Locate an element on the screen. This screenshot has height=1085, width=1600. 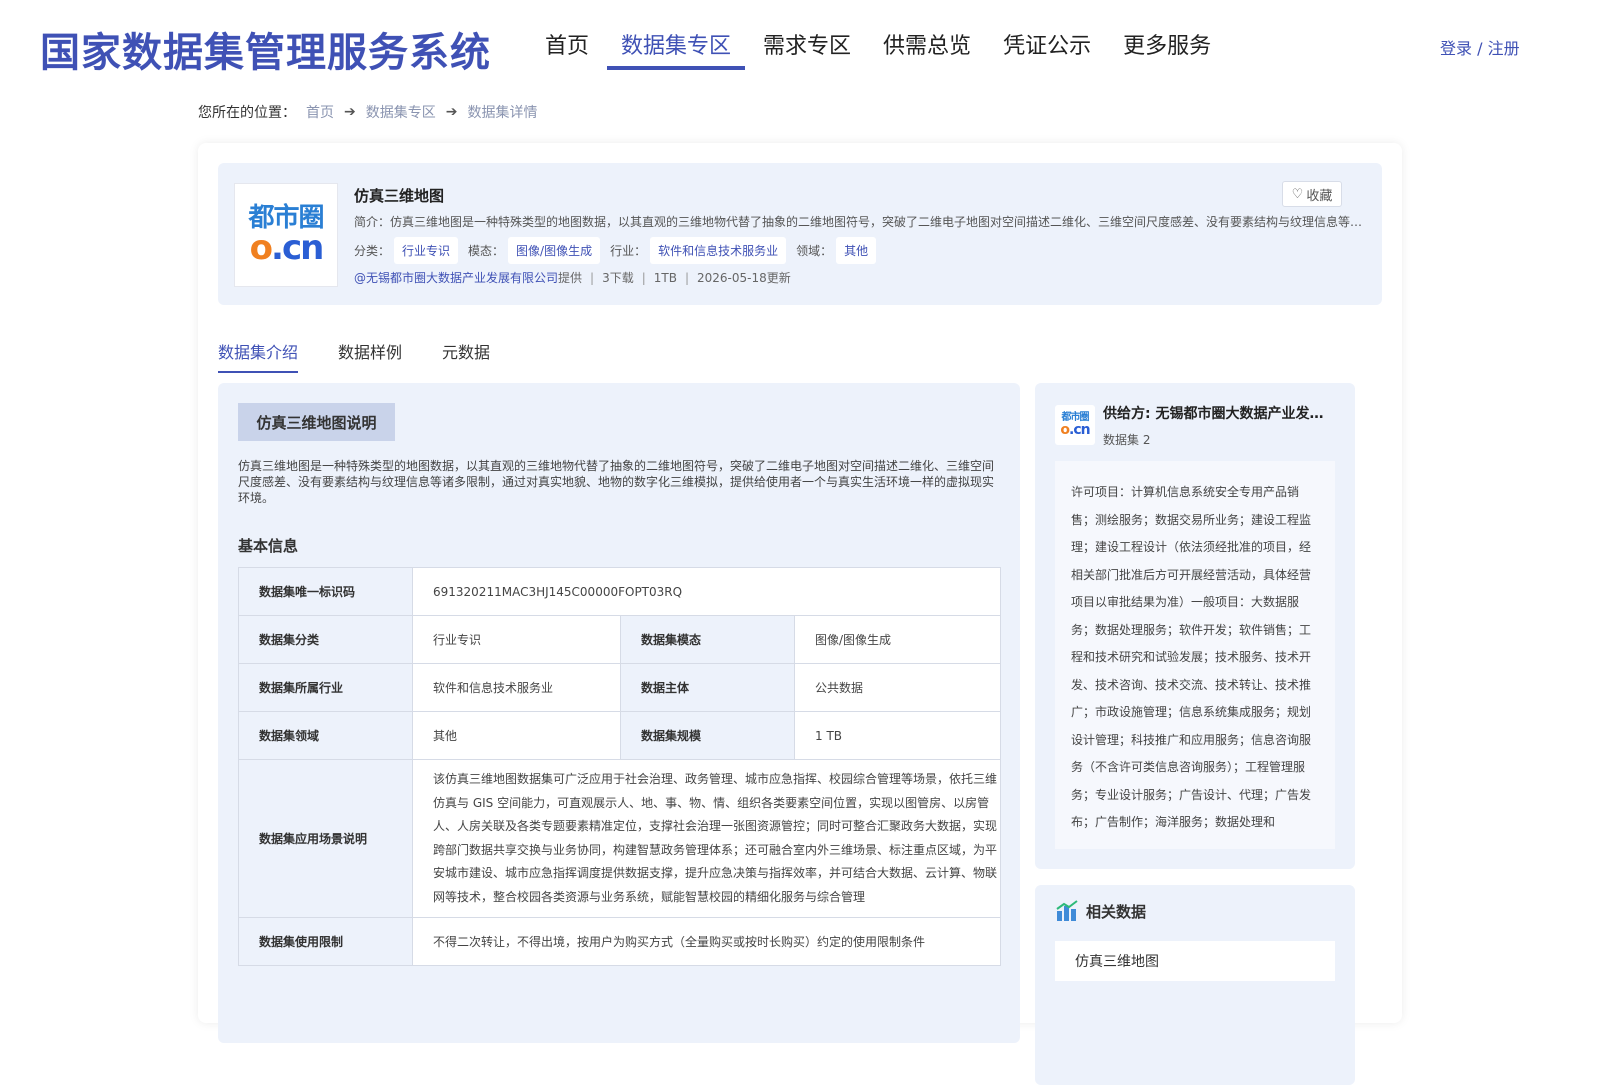
tab-metadata: 元数据 is located at coordinates (466, 356).